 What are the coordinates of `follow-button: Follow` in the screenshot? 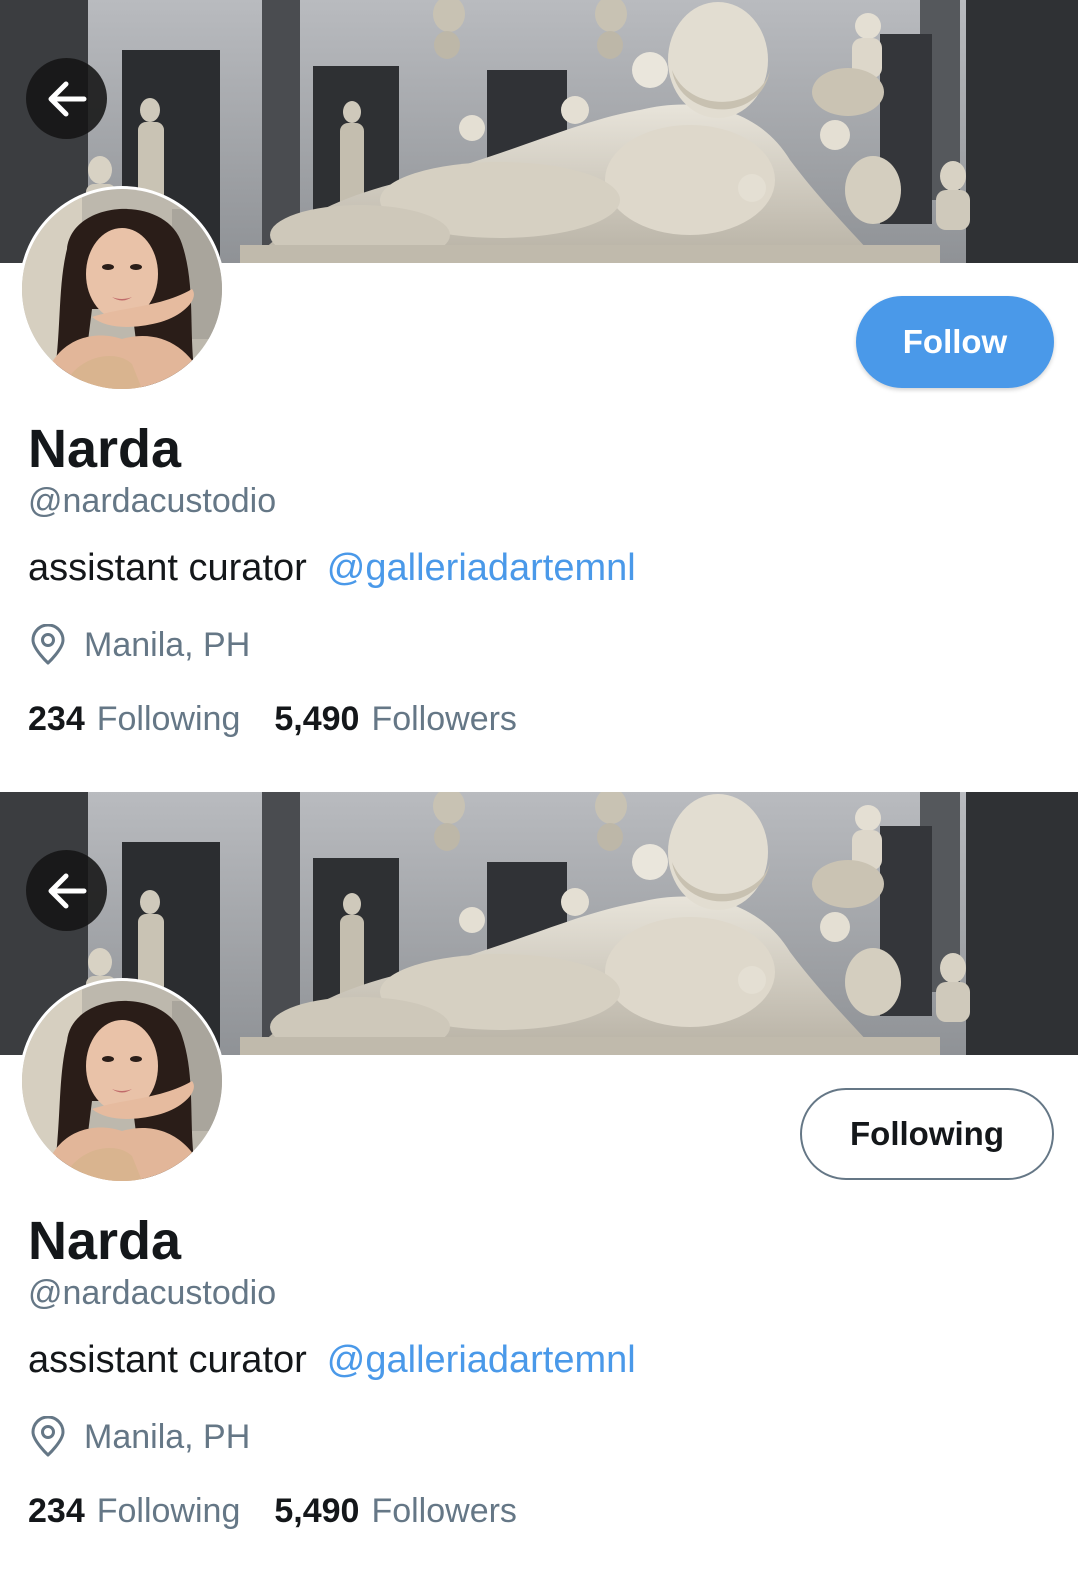 It's located at (955, 342).